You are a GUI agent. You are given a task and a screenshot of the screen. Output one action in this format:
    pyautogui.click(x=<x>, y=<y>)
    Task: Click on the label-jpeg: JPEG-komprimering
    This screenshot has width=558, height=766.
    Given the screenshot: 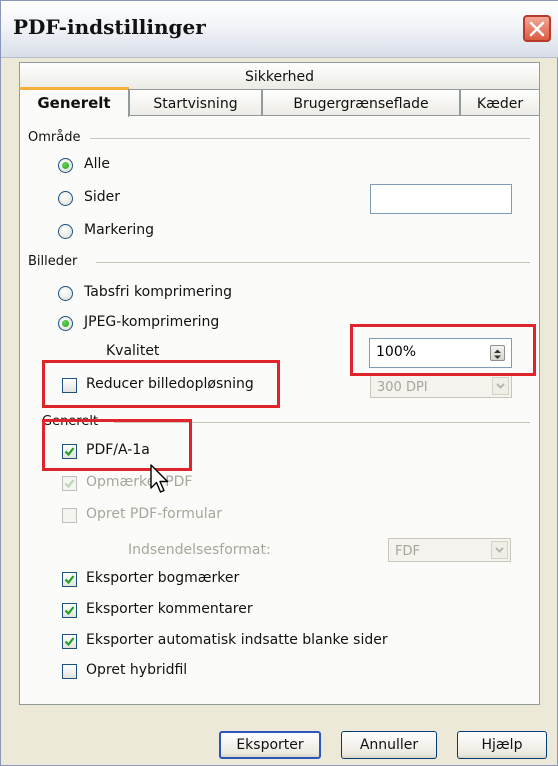 What is the action you would take?
    pyautogui.click(x=152, y=322)
    